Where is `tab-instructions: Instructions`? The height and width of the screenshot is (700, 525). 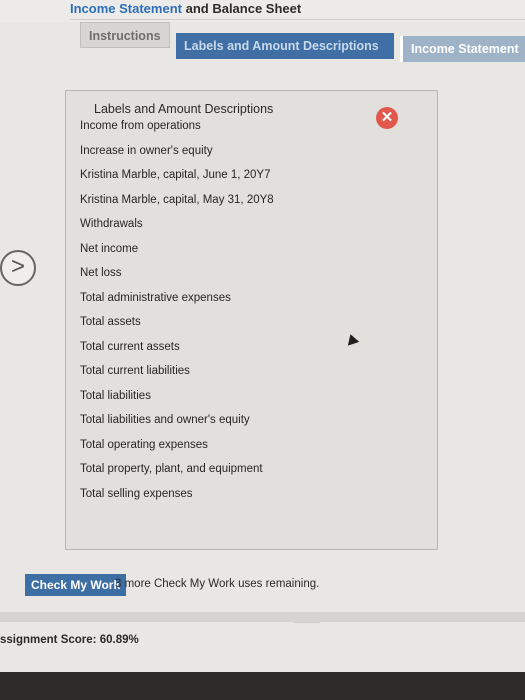
tab-instructions: Instructions is located at coordinates (125, 35).